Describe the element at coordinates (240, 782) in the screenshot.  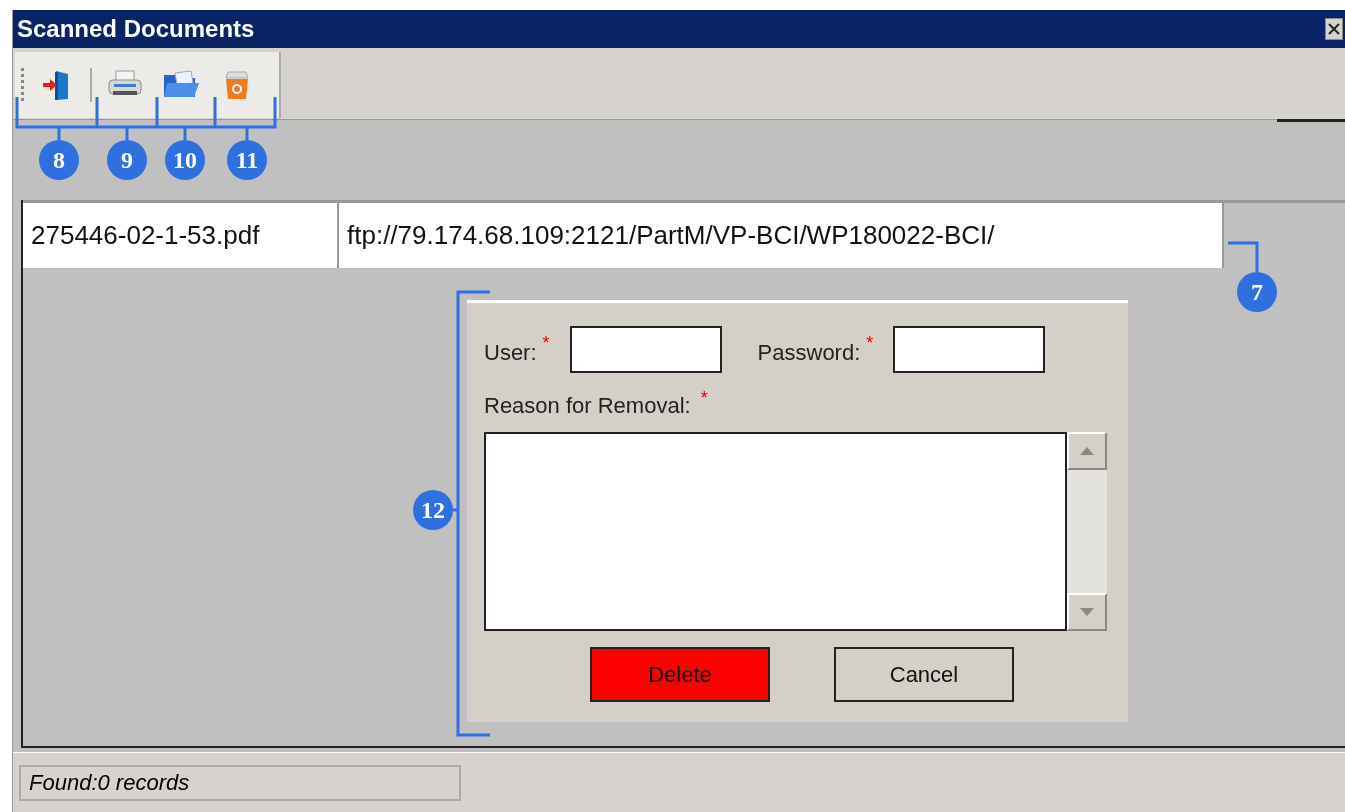
I see `status-text: Found:0 records` at that location.